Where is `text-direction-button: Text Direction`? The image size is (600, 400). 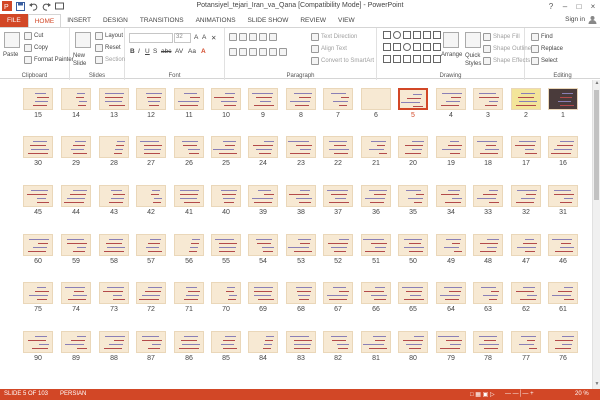
text-direction-button: Text Direction is located at coordinates (334, 37).